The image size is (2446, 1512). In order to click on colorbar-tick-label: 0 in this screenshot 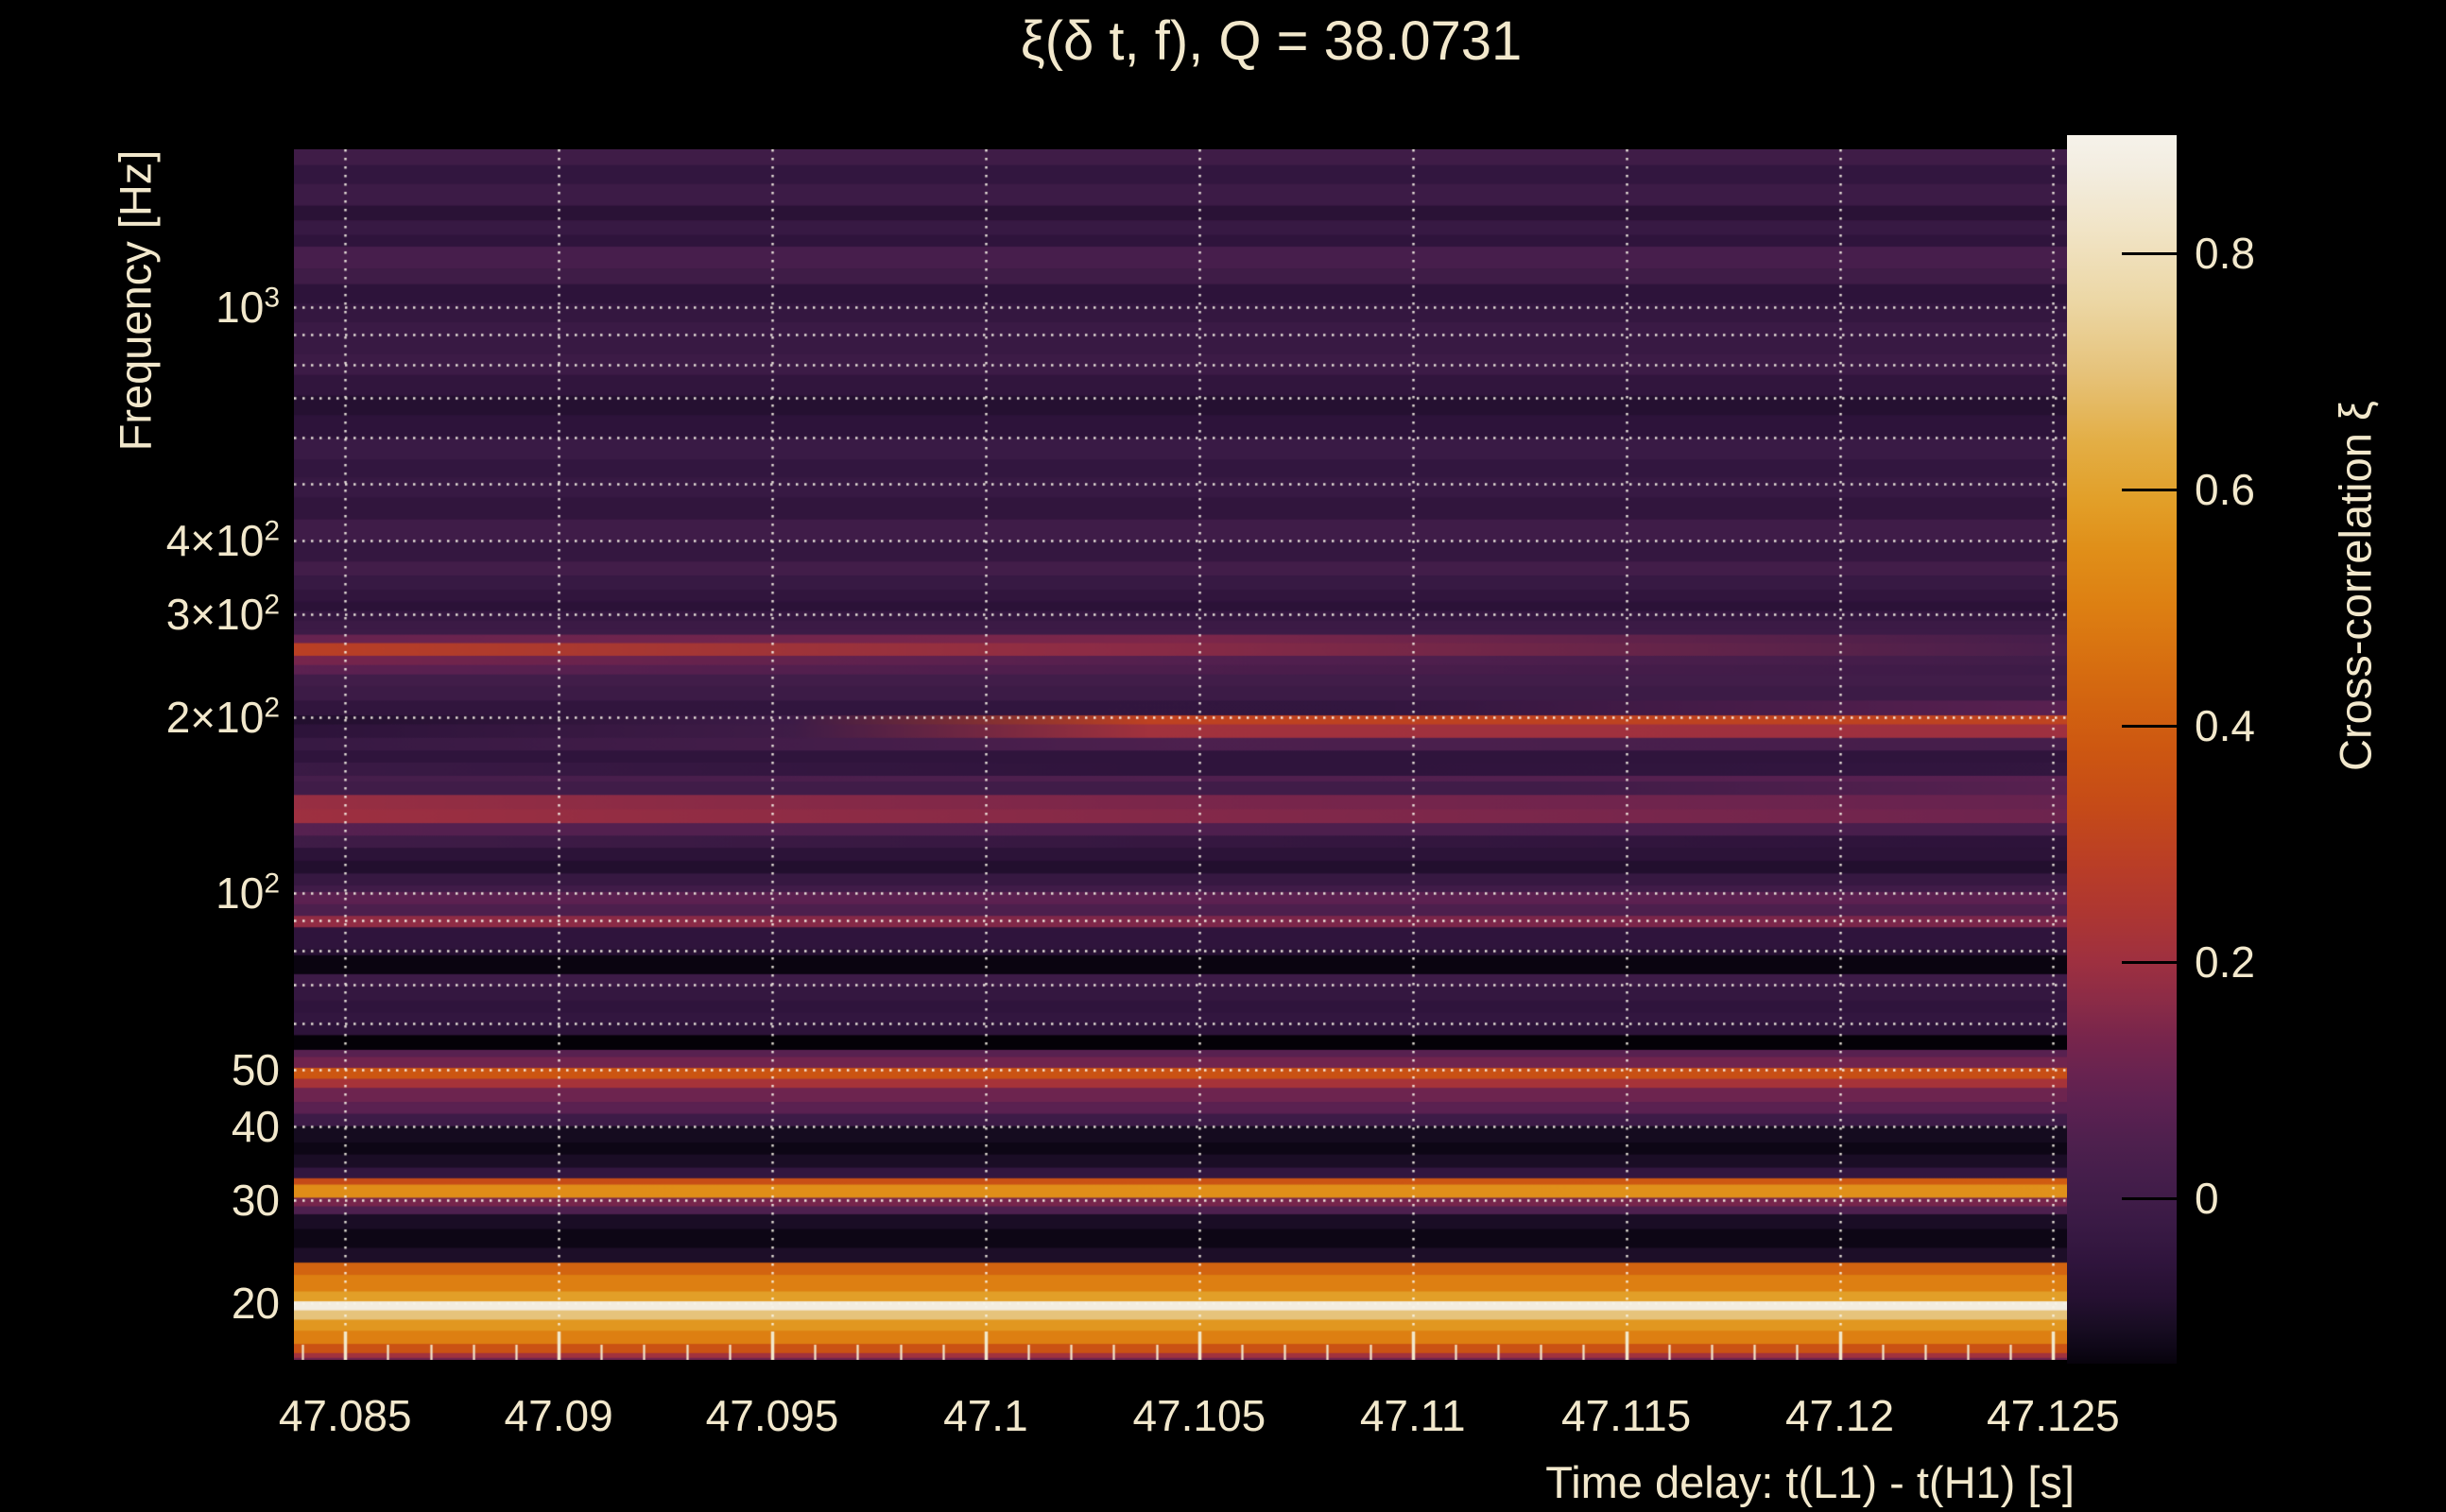, I will do `click(2207, 1198)`.